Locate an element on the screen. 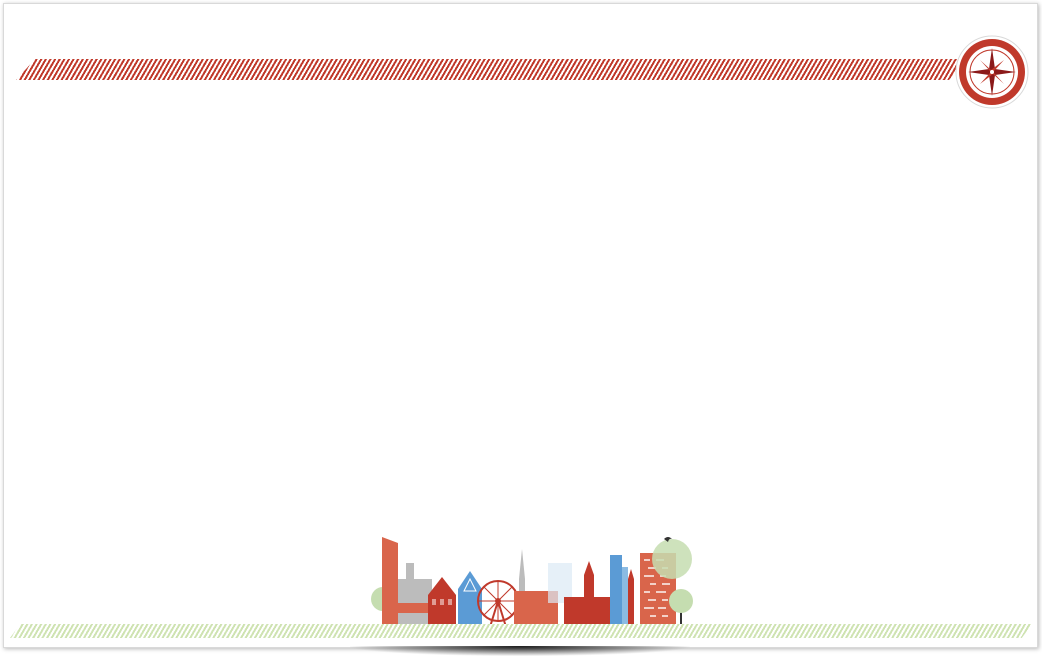 Image resolution: width=1042 pixels, height=660 pixels. bottom-stripe-band is located at coordinates (521, 631).